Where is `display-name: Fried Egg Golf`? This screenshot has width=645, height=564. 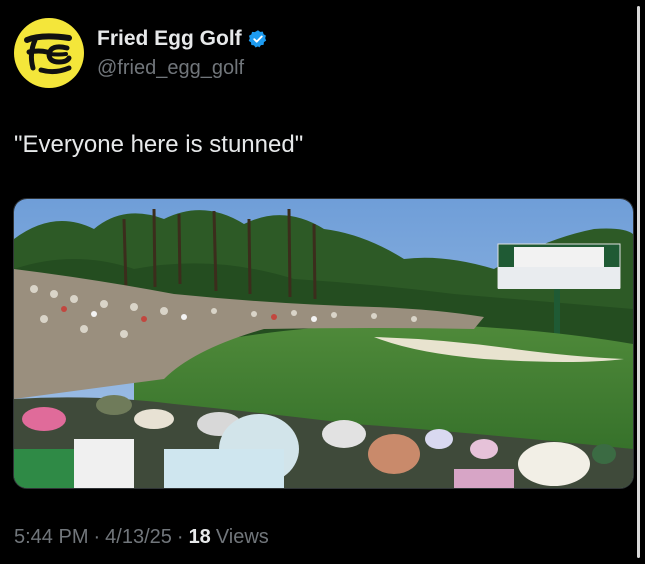
display-name: Fried Egg Golf is located at coordinates (169, 39).